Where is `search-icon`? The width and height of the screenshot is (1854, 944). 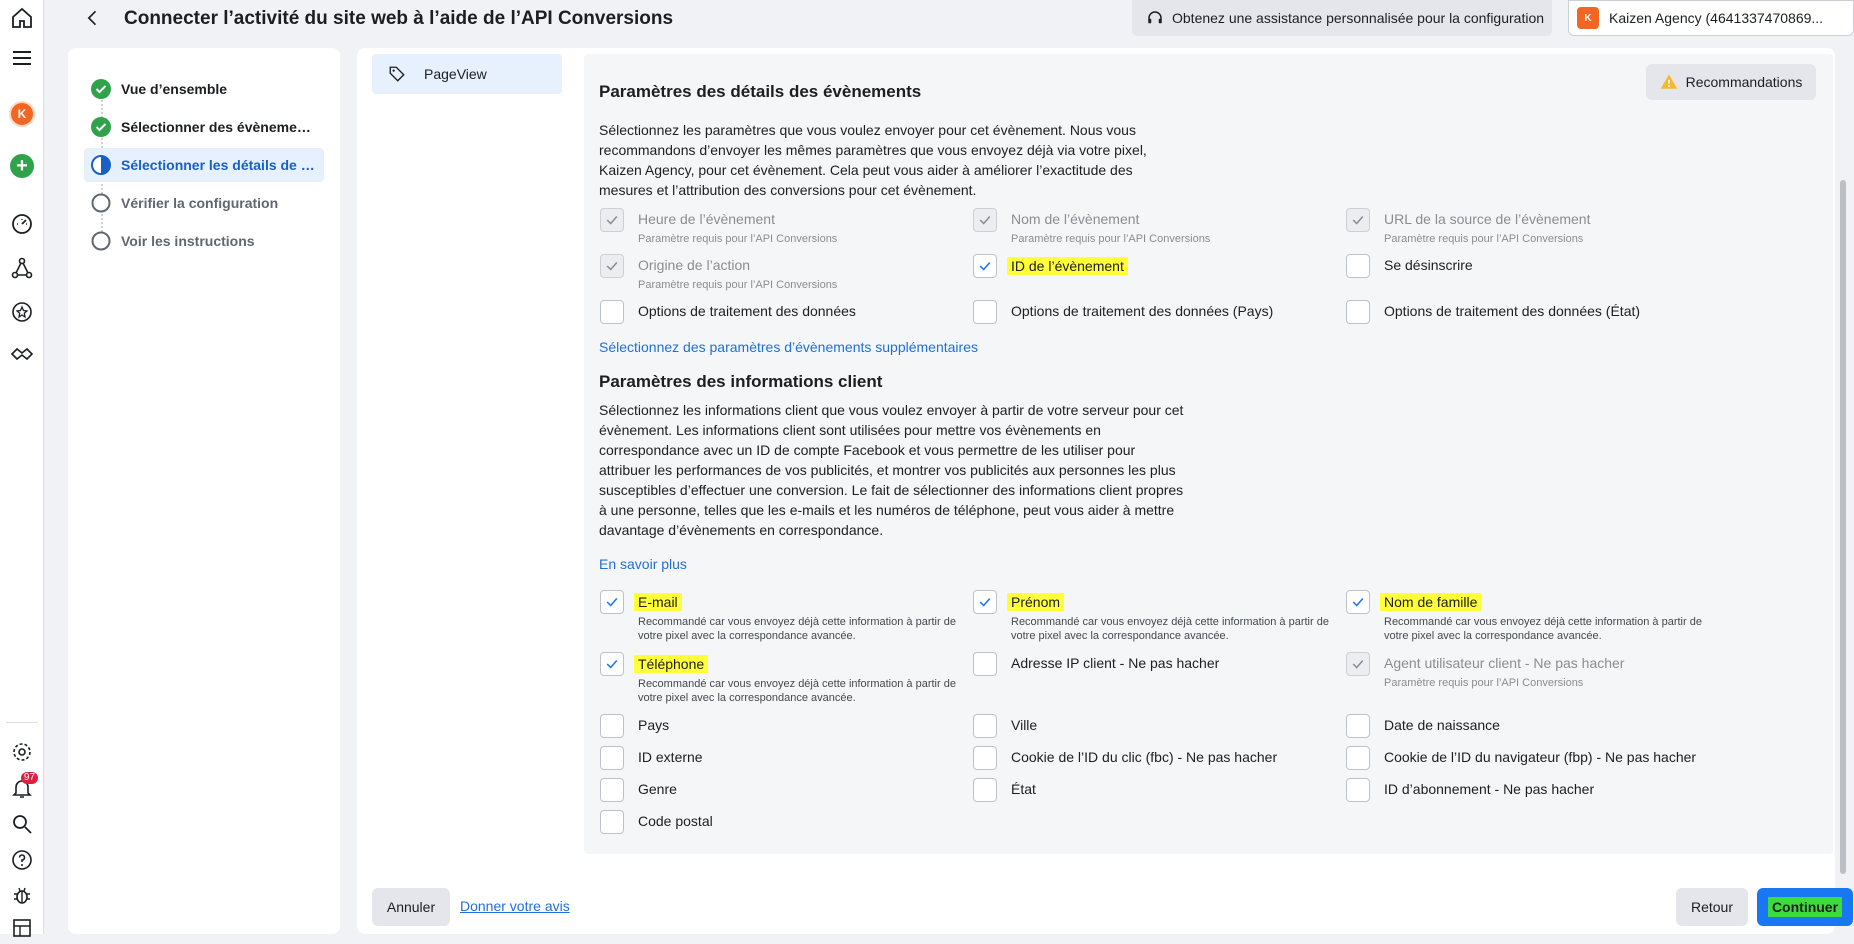
search-icon is located at coordinates (22, 824).